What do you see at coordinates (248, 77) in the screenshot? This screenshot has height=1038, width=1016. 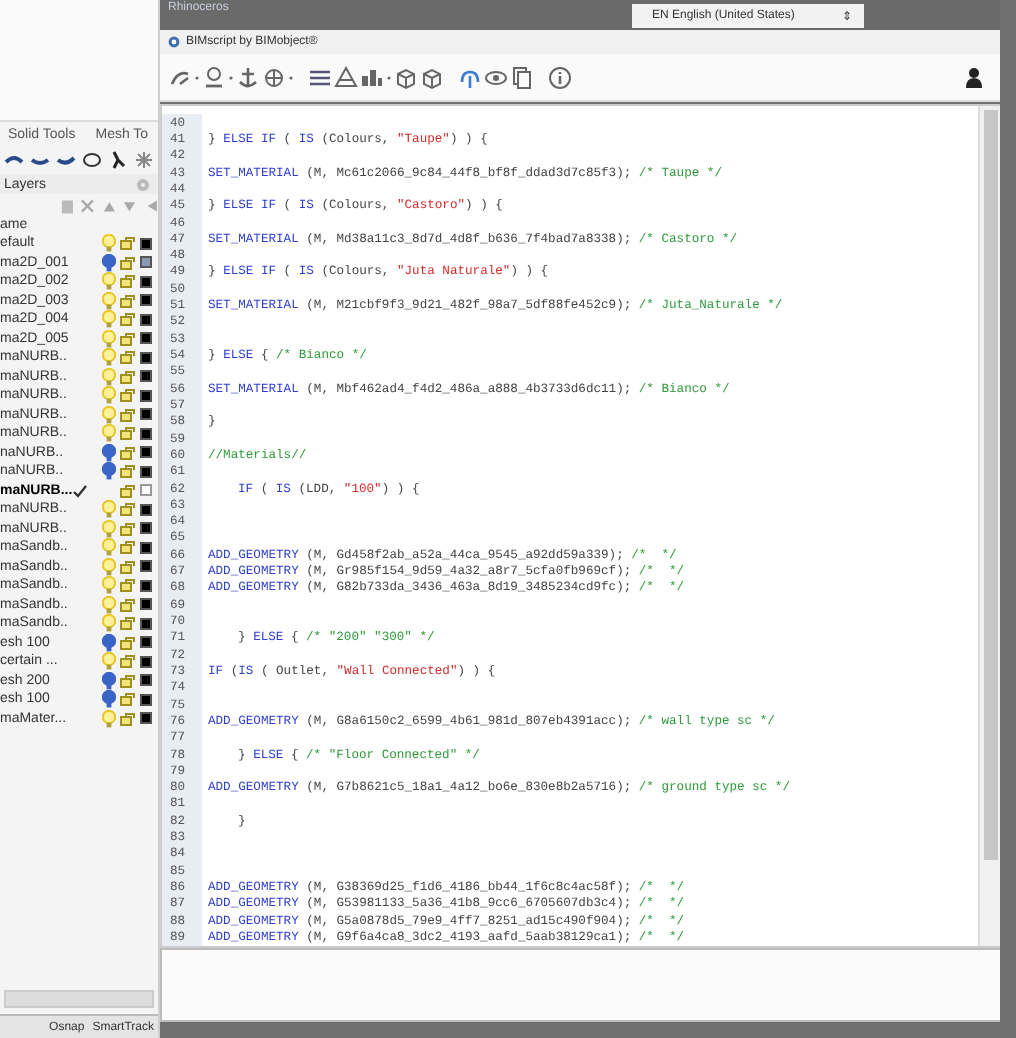 I see `anchor-icon` at bounding box center [248, 77].